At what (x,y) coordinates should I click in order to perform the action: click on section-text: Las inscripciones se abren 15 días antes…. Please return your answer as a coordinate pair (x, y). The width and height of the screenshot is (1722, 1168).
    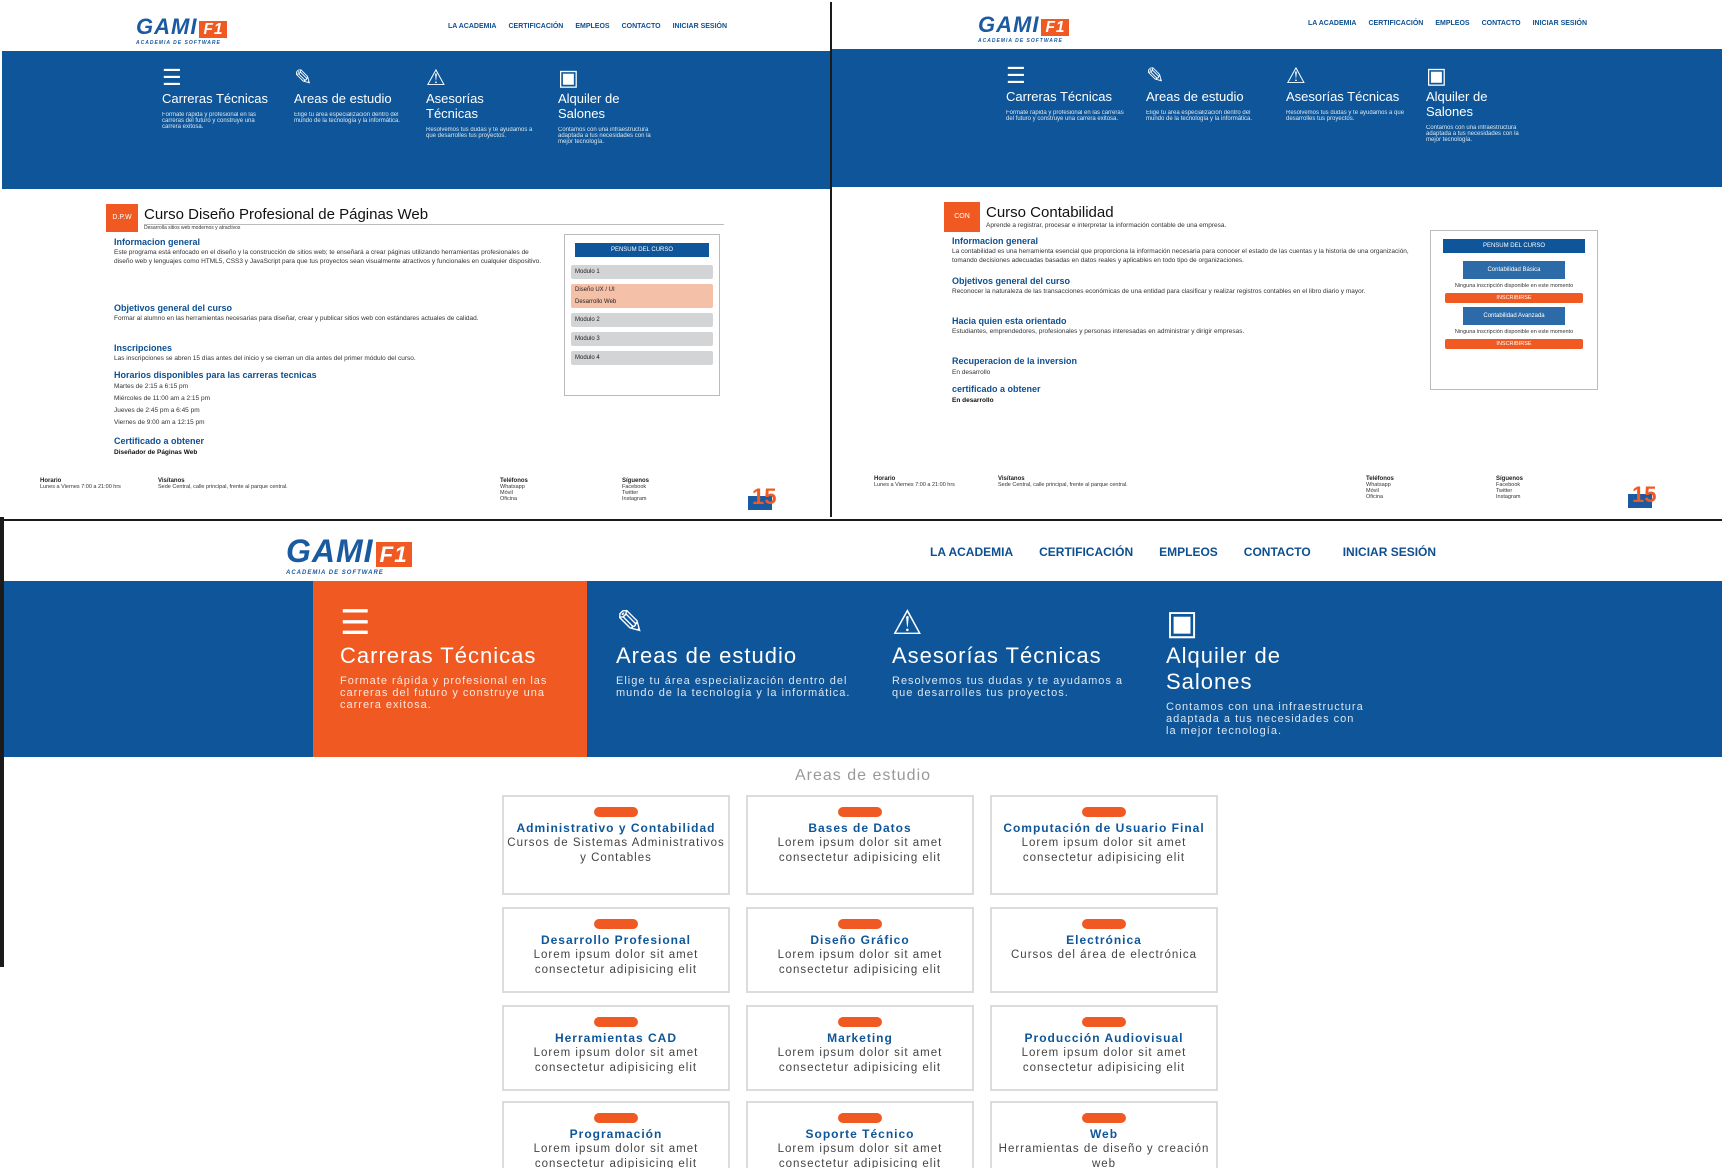
    Looking at the image, I should click on (265, 358).